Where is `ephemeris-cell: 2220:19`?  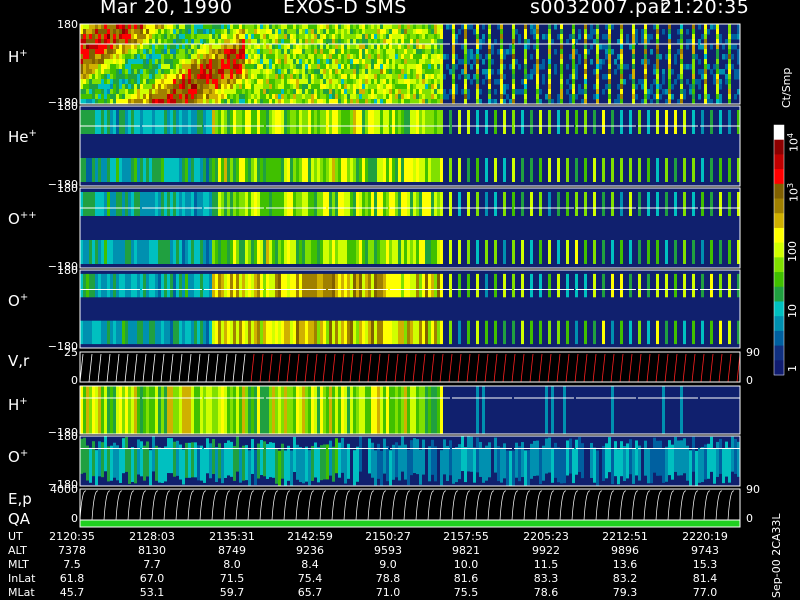
ephemeris-cell: 2220:19 is located at coordinates (705, 536).